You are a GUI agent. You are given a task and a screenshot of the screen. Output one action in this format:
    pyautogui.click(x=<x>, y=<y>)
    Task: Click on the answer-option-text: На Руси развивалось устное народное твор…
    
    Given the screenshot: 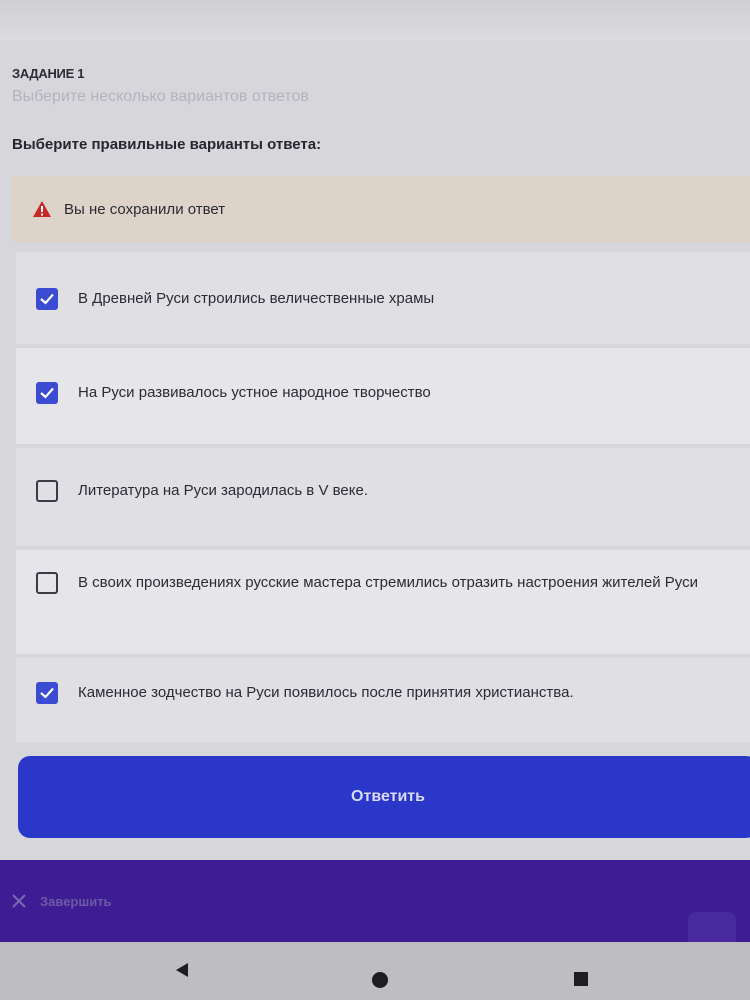 What is the action you would take?
    pyautogui.click(x=254, y=392)
    